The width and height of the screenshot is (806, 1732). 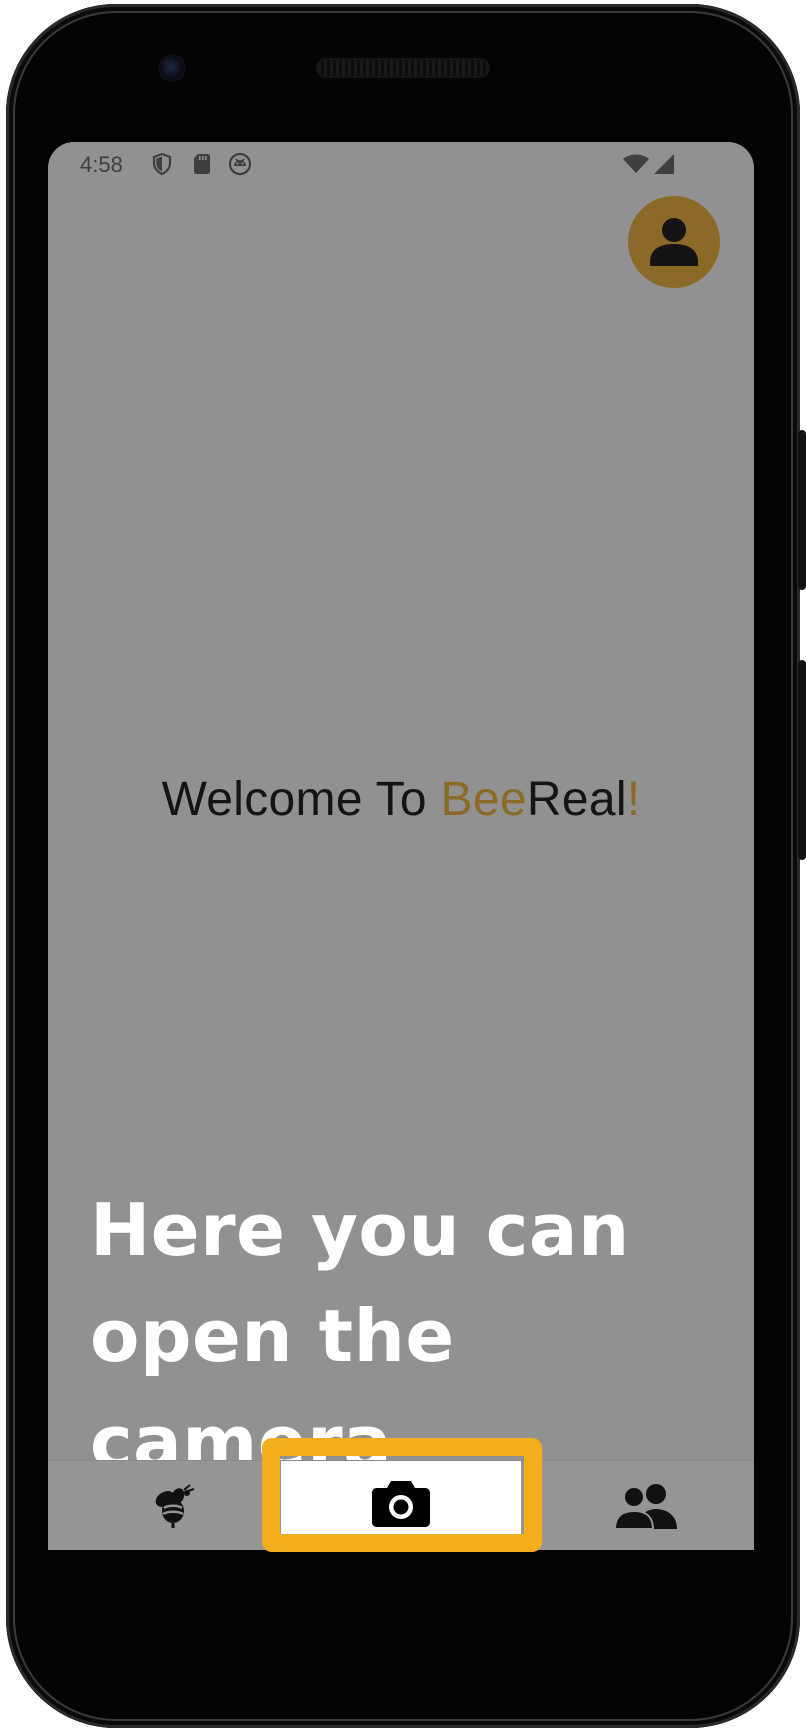 I want to click on cell-signal-icon, so click(x=664, y=164).